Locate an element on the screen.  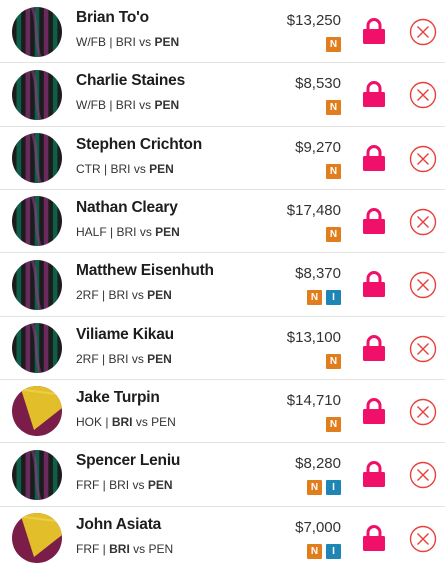
player-row: John Asiata FRF | BRI vs PEN $7,000 N I is located at coordinates (222, 538).